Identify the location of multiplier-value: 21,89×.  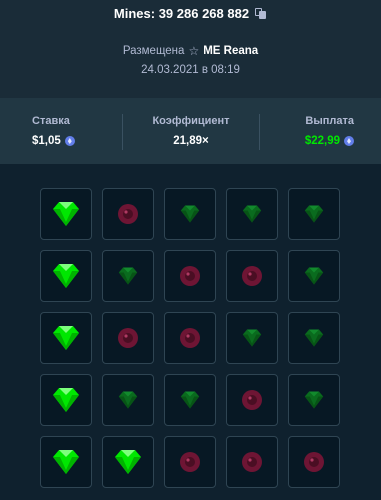
(191, 141).